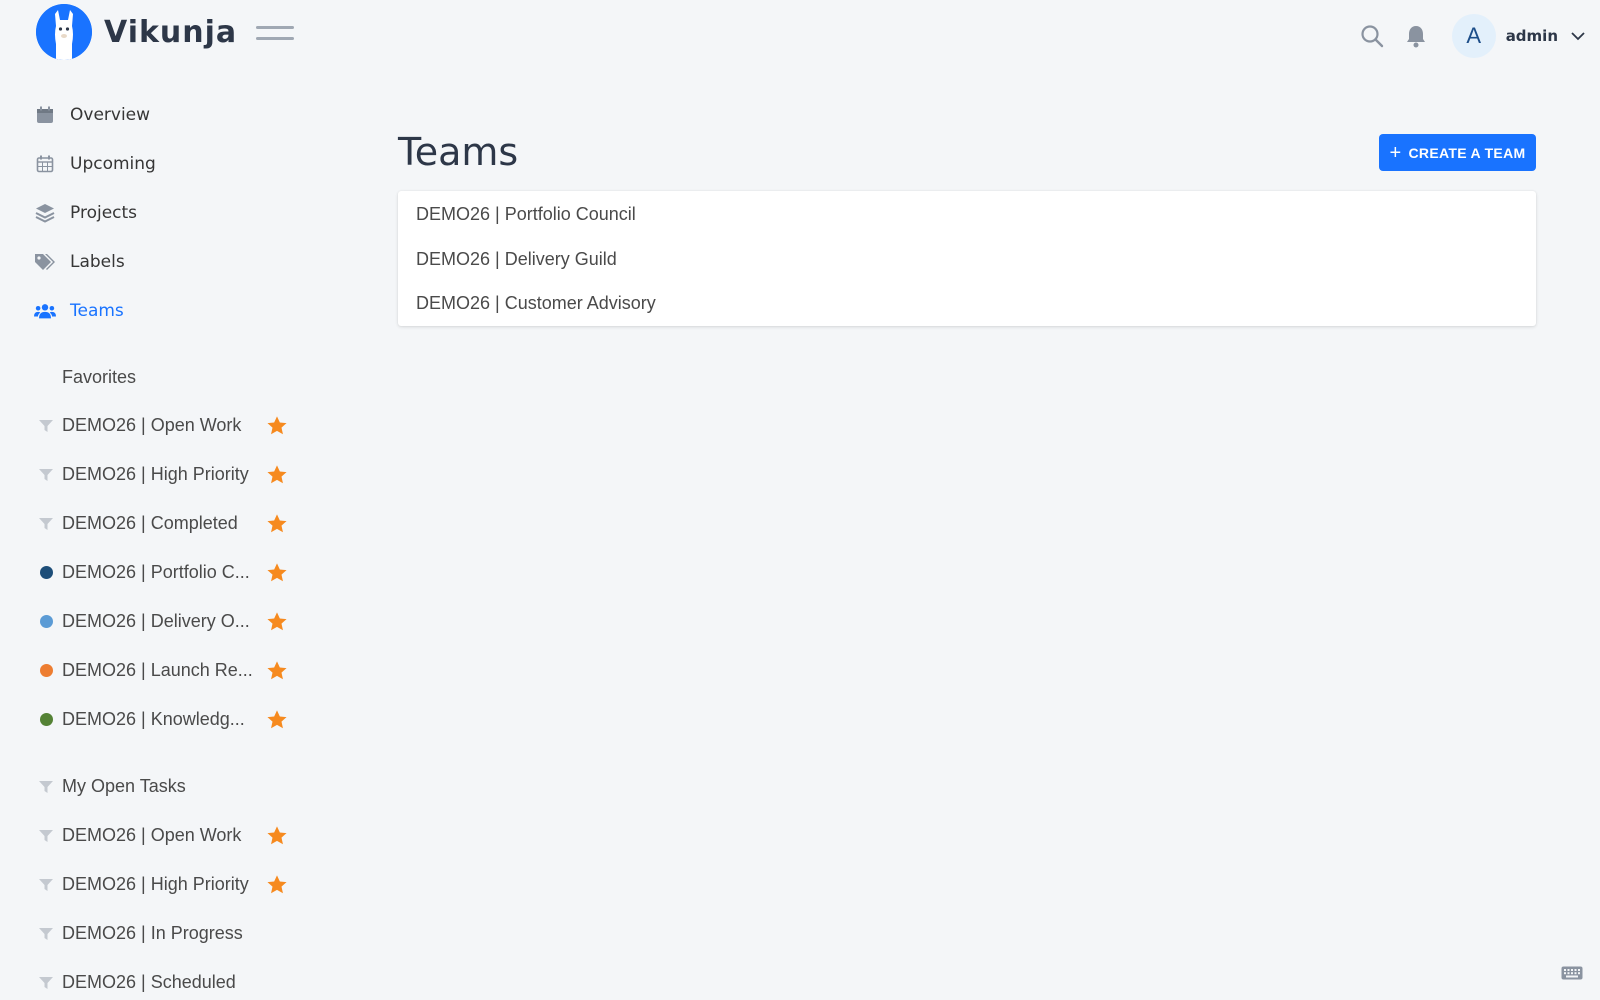 Image resolution: width=1600 pixels, height=1000 pixels. Describe the element at coordinates (155, 884) in the screenshot. I see `project-label: DEMO26 | High Priority` at that location.